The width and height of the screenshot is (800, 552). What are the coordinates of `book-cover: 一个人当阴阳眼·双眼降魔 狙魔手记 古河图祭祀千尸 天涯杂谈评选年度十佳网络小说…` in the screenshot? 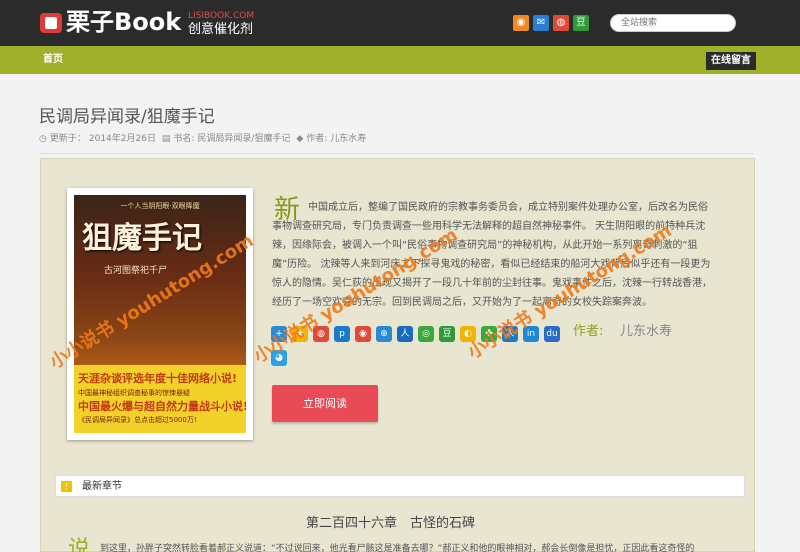 It's located at (160, 314).